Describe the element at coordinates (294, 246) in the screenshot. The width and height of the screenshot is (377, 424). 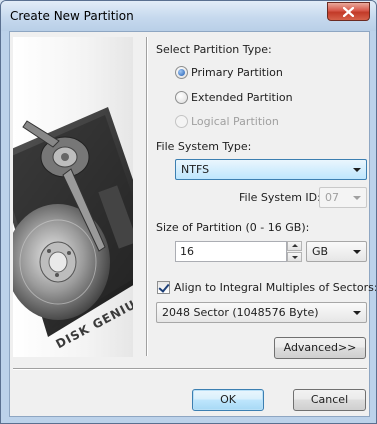
I see `spin-up-button` at that location.